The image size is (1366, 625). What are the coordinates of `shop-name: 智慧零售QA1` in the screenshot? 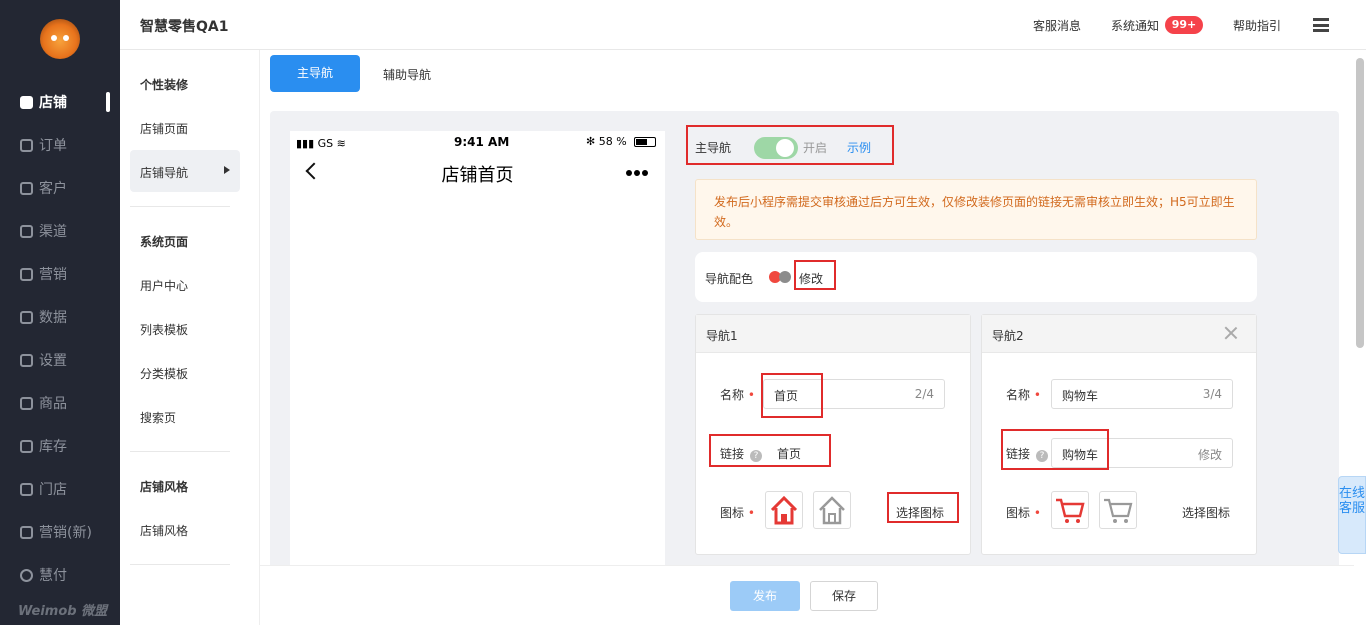 It's located at (184, 27).